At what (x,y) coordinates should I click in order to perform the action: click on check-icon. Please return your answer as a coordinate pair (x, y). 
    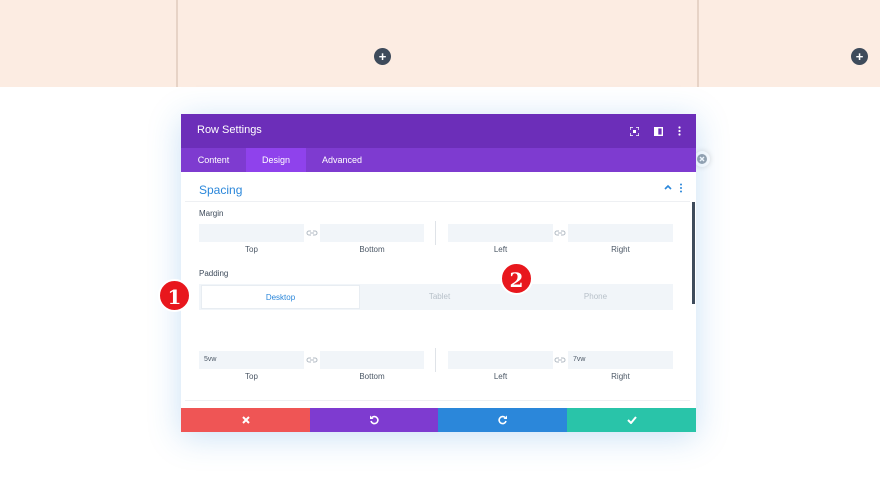
    Looking at the image, I should click on (631, 420).